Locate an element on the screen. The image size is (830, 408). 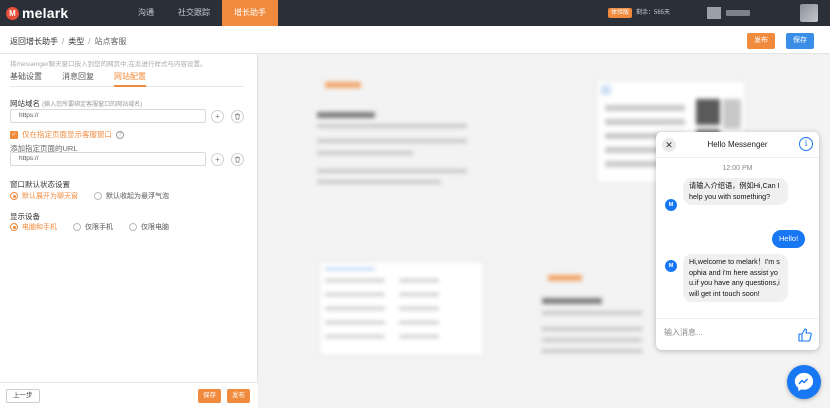
delete-url-button is located at coordinates (237, 159).